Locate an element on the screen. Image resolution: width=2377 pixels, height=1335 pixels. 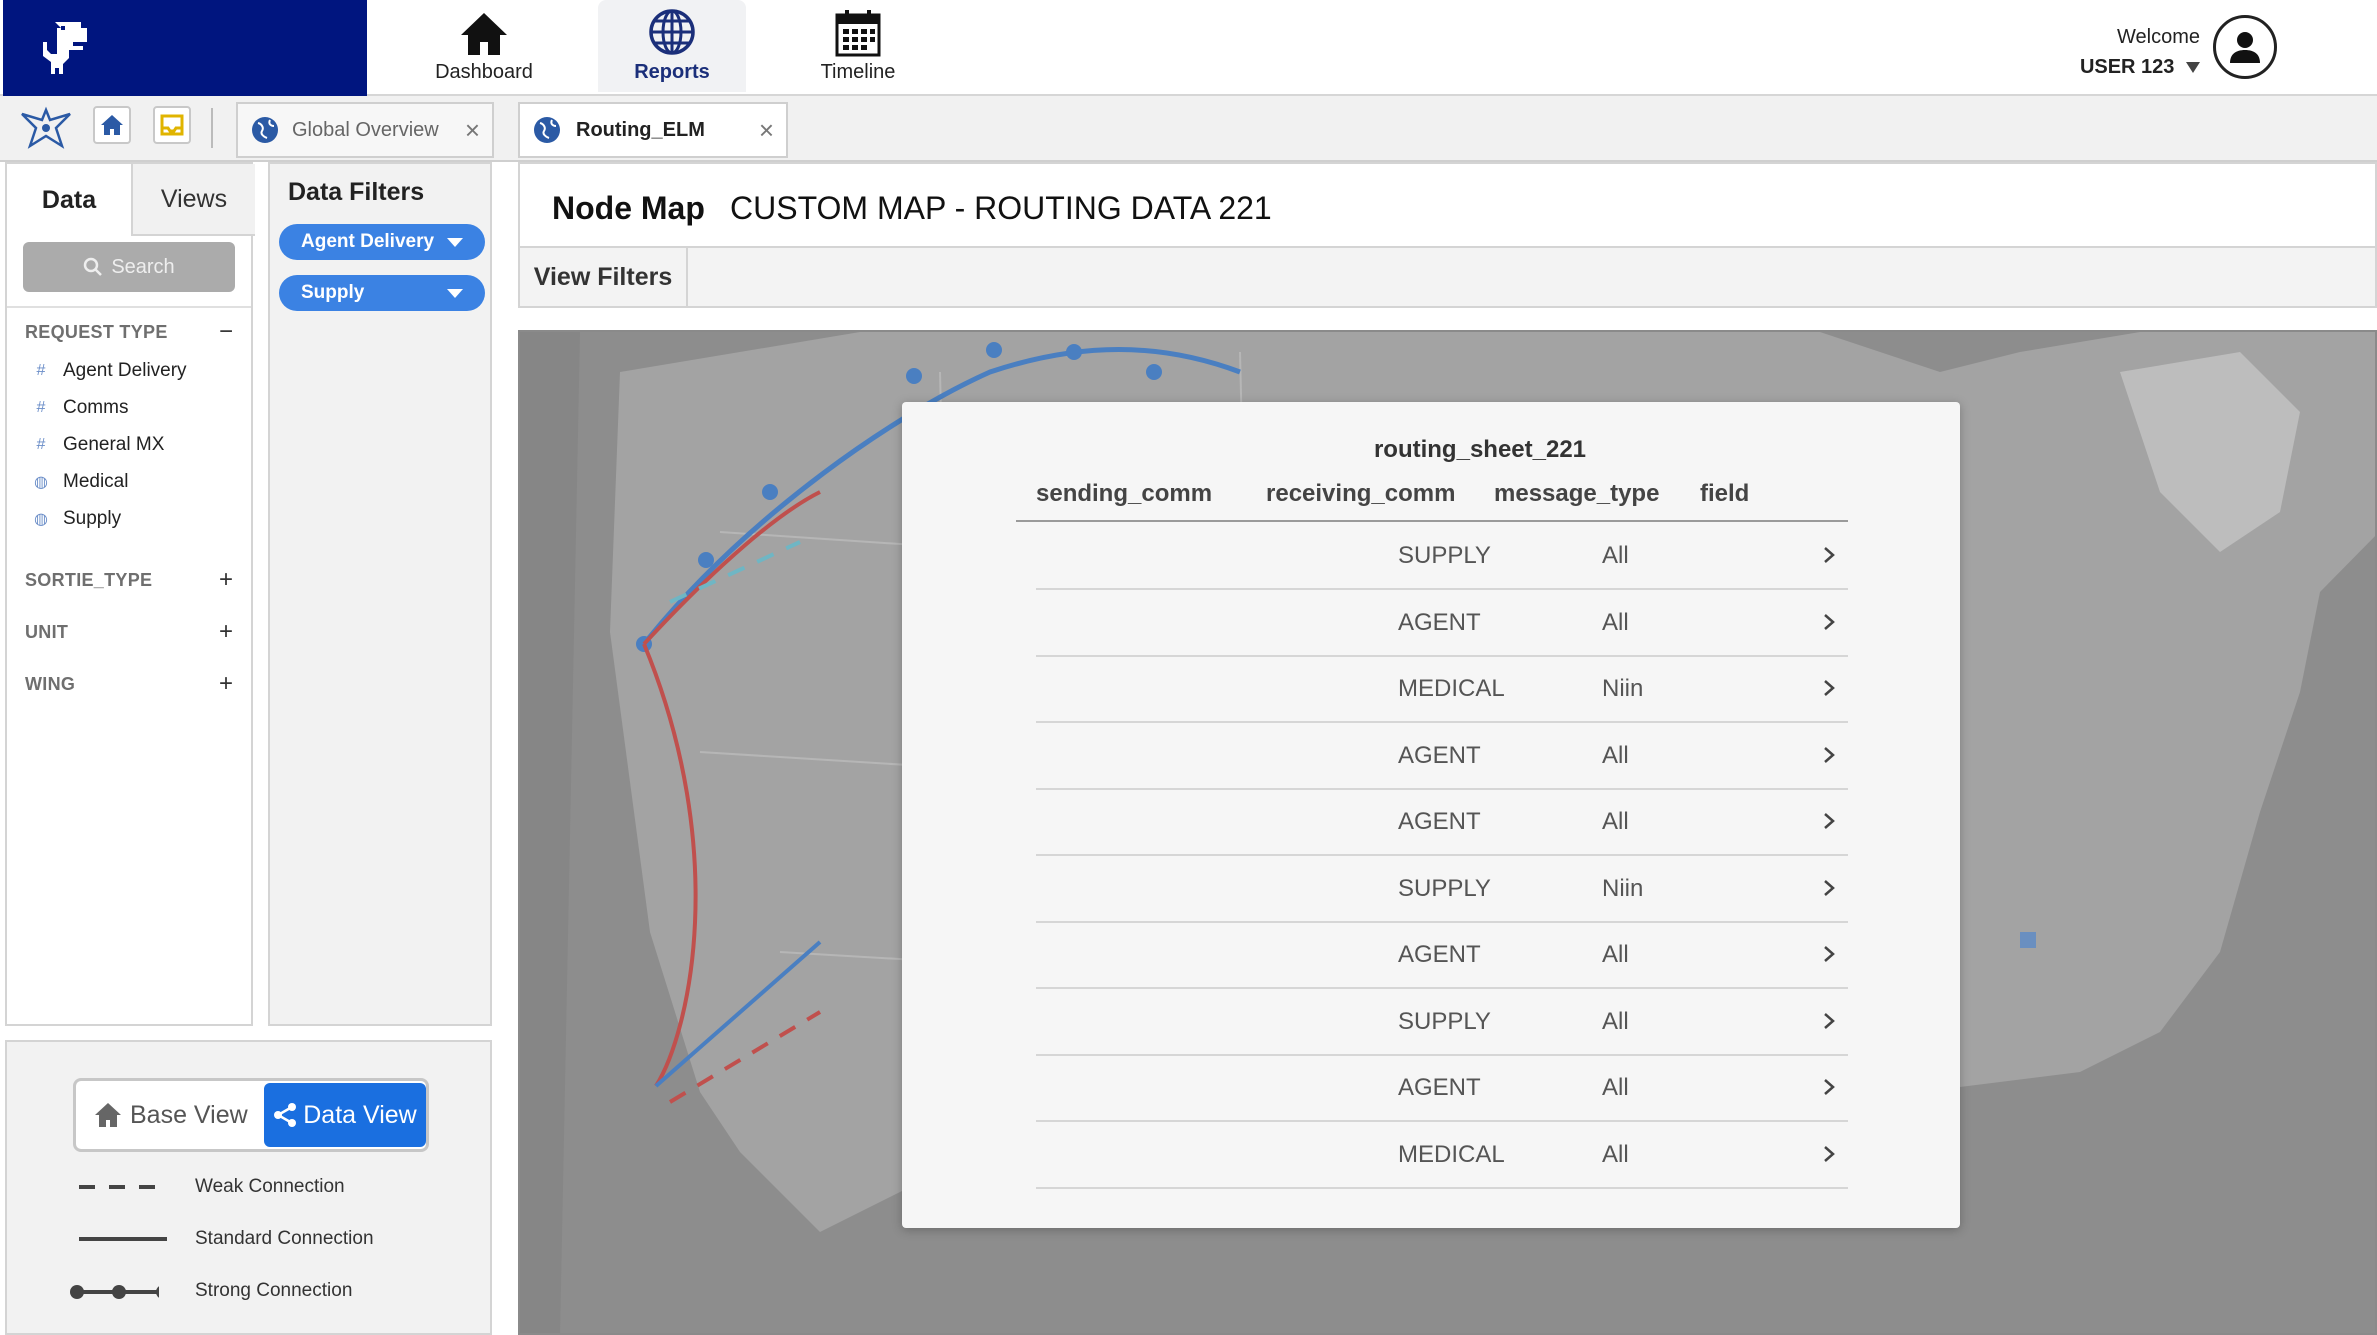
nav-timeline: Timeline is located at coordinates (858, 46).